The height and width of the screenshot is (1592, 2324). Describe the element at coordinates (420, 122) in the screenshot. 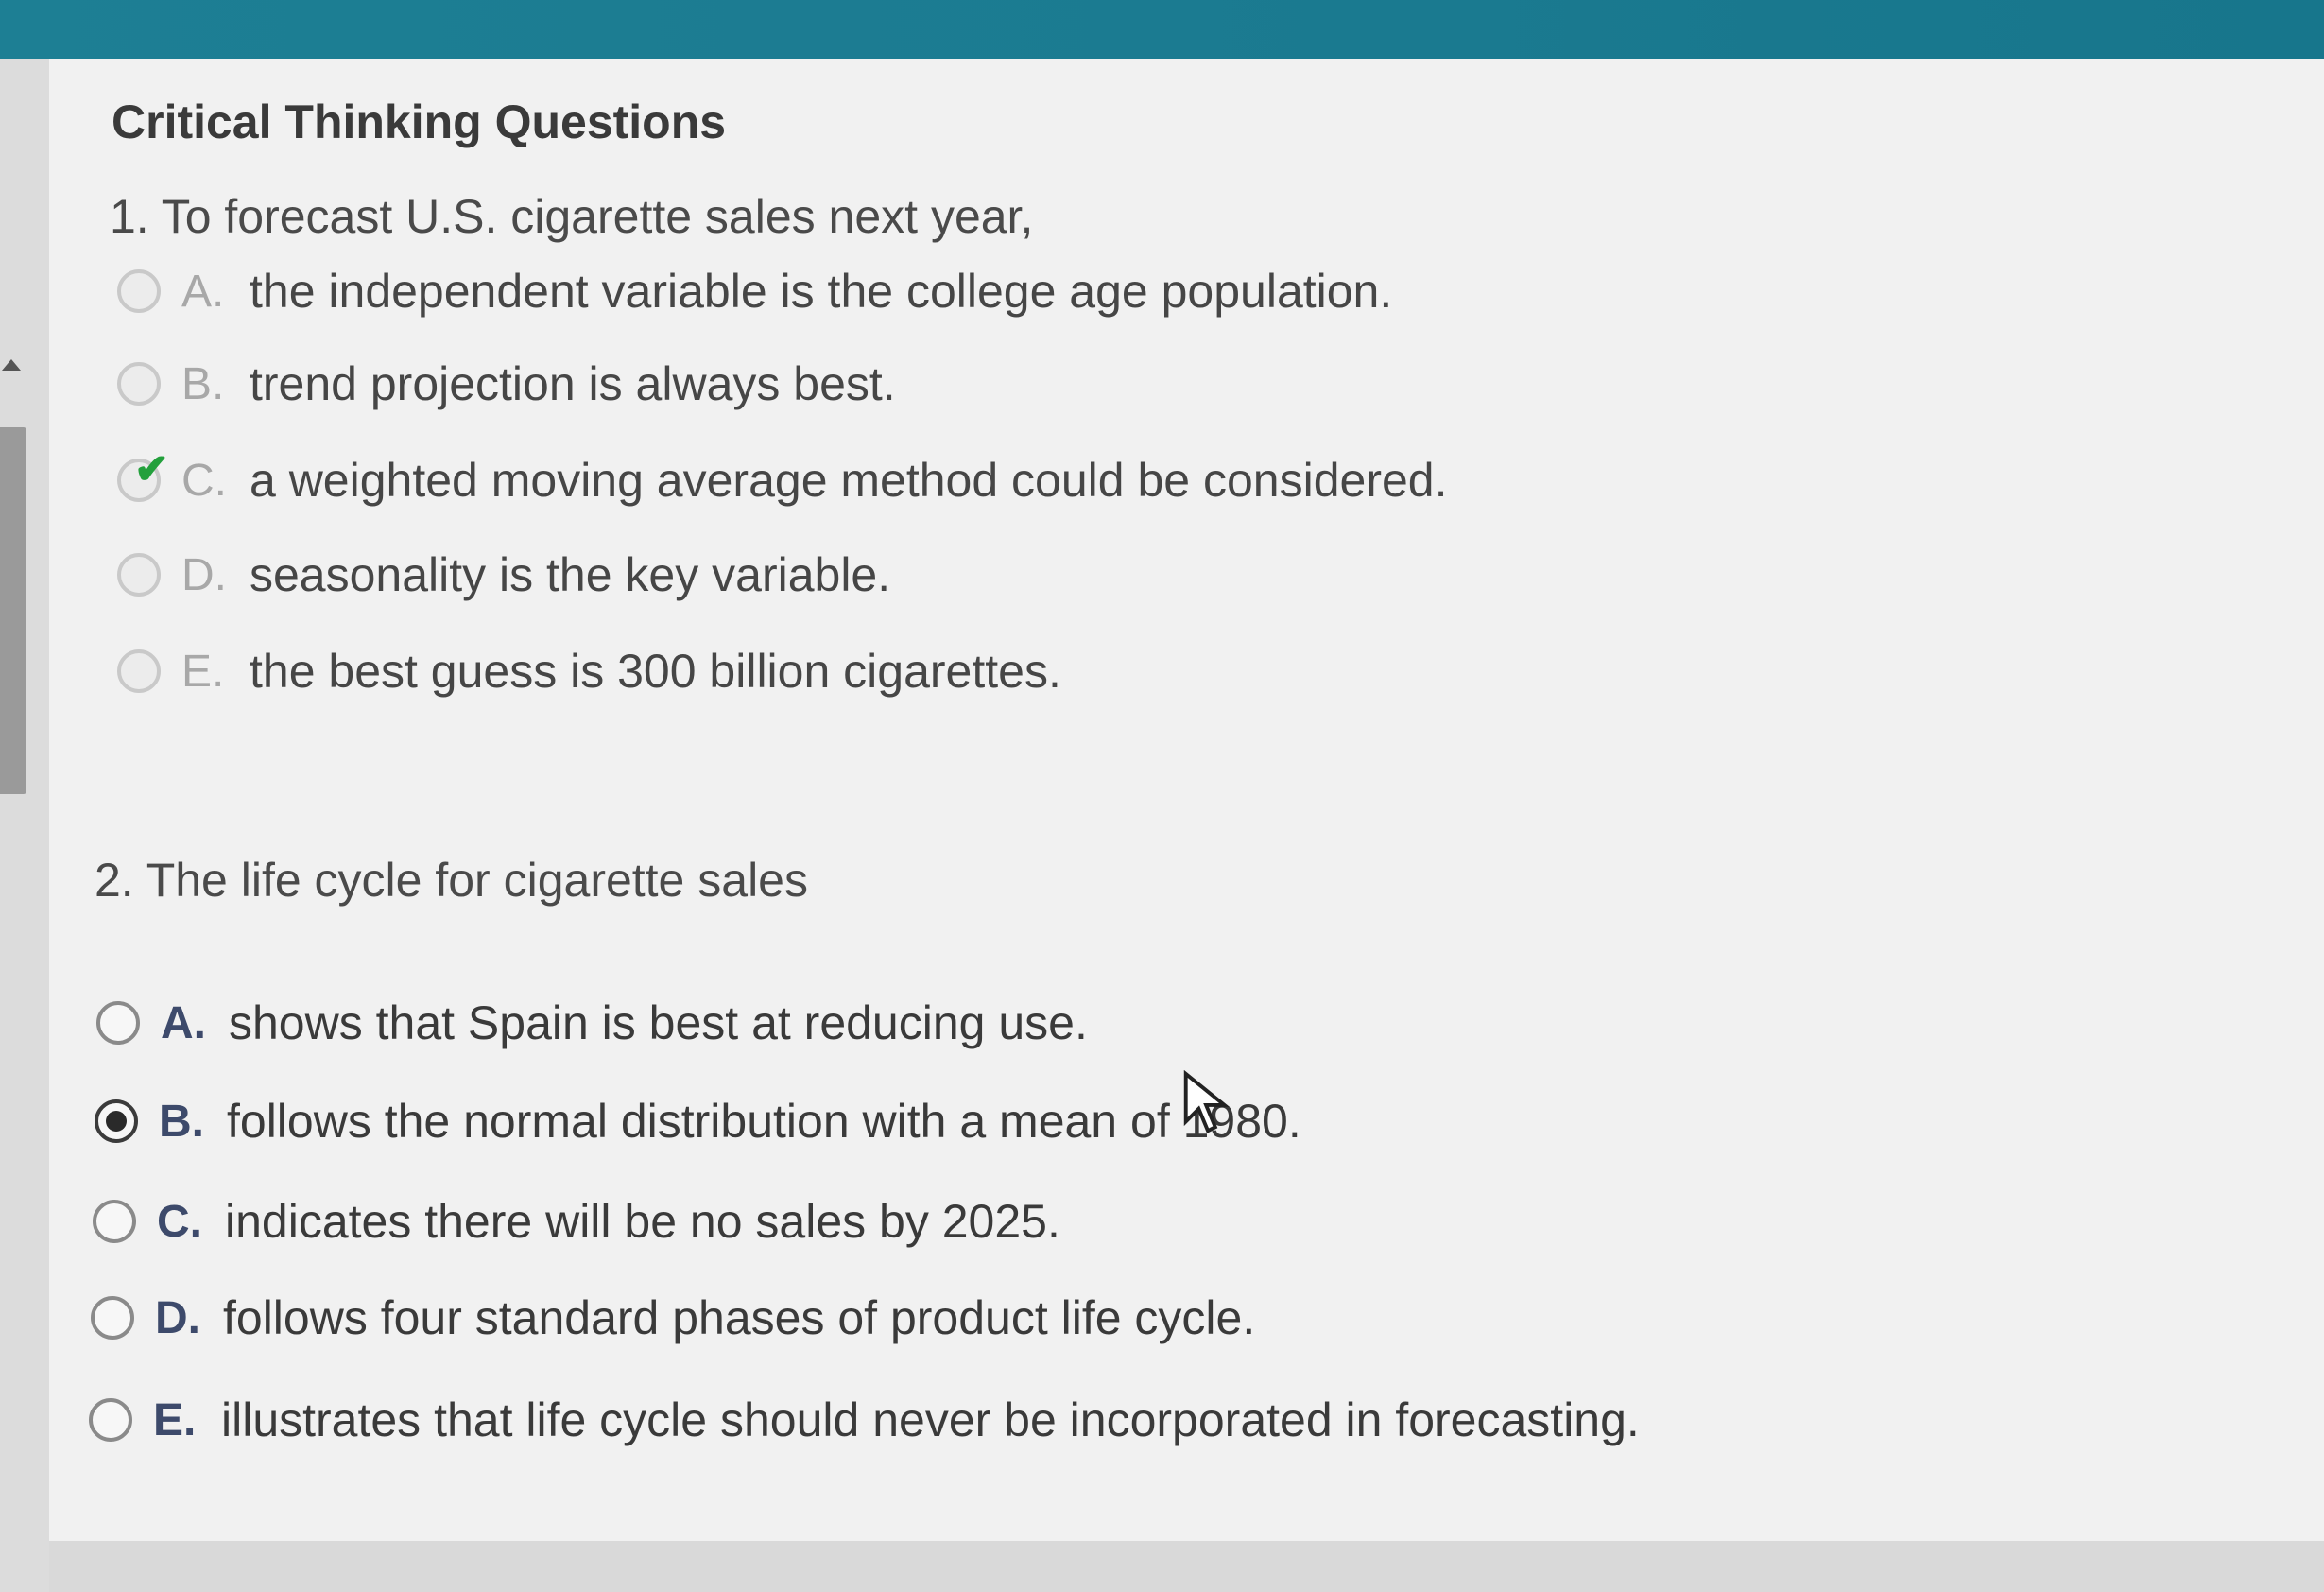

I see `section-title: Critical Thinking Questions` at that location.